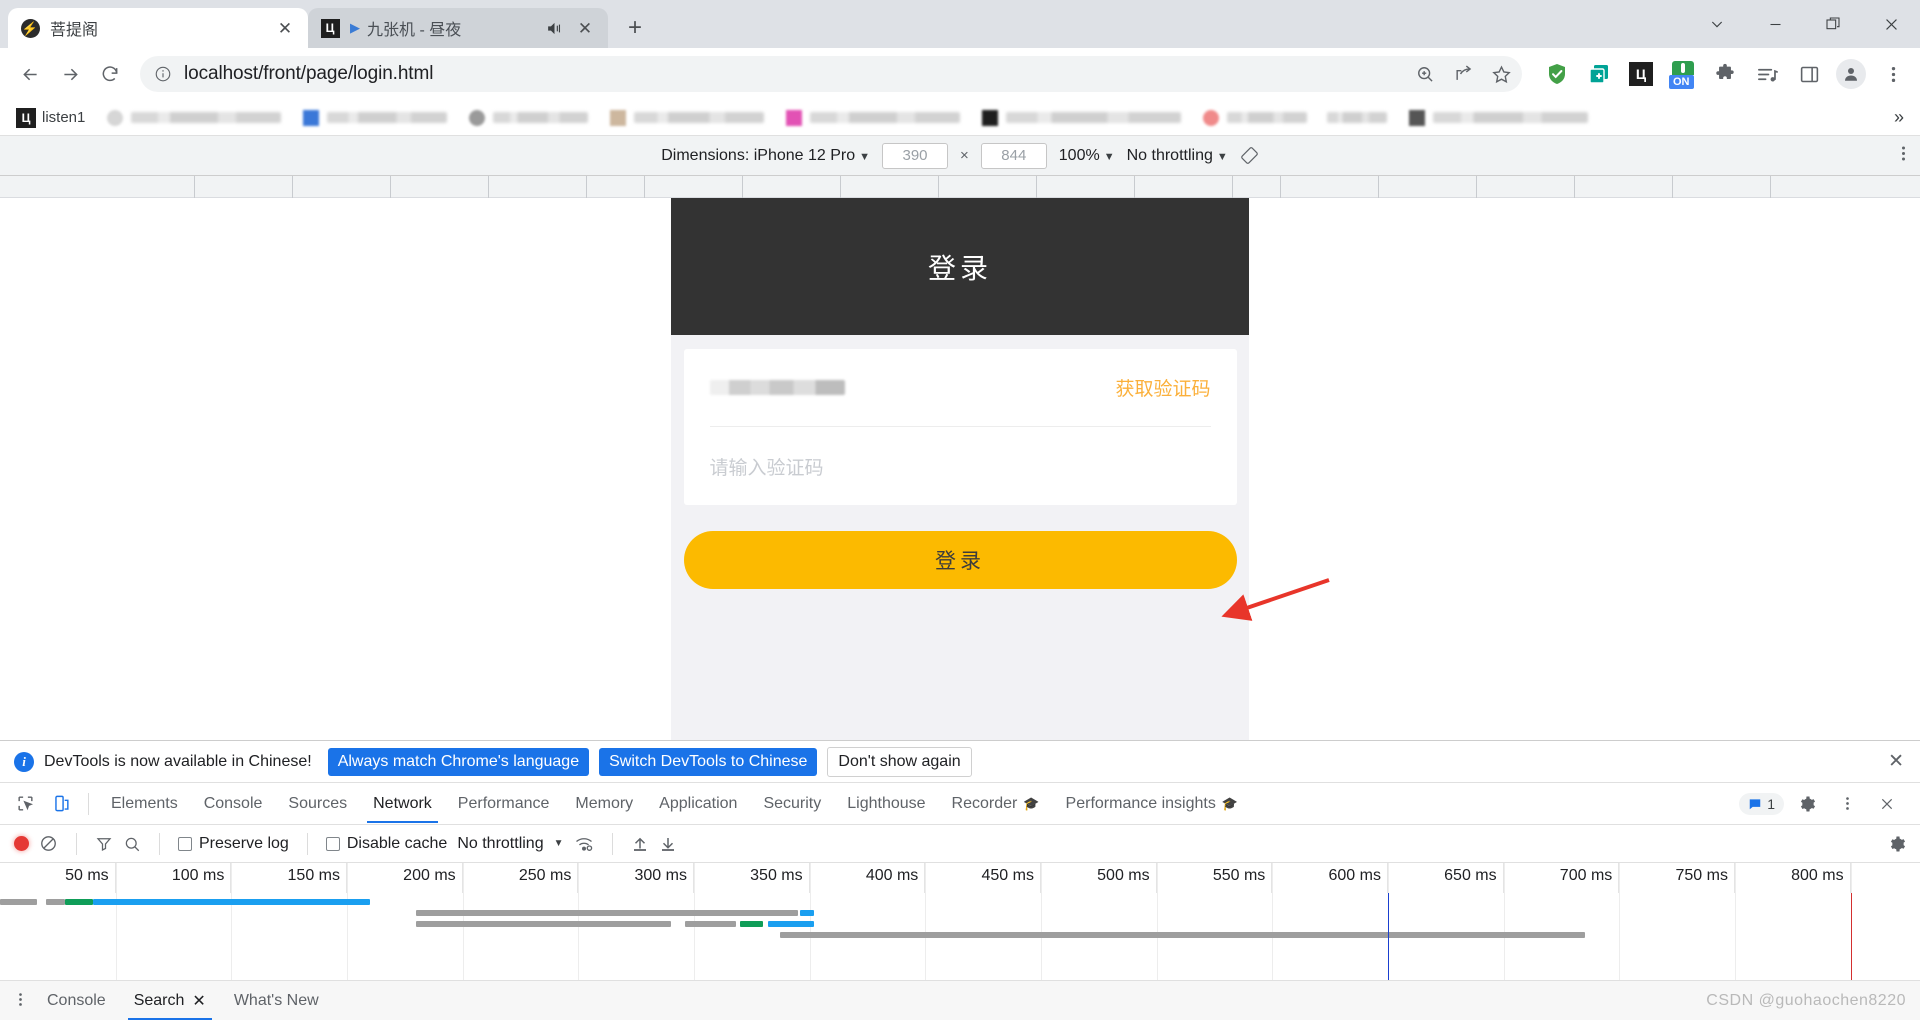 The image size is (1920, 1020). I want to click on verification-code-input: 请输入验证码, so click(767, 466).